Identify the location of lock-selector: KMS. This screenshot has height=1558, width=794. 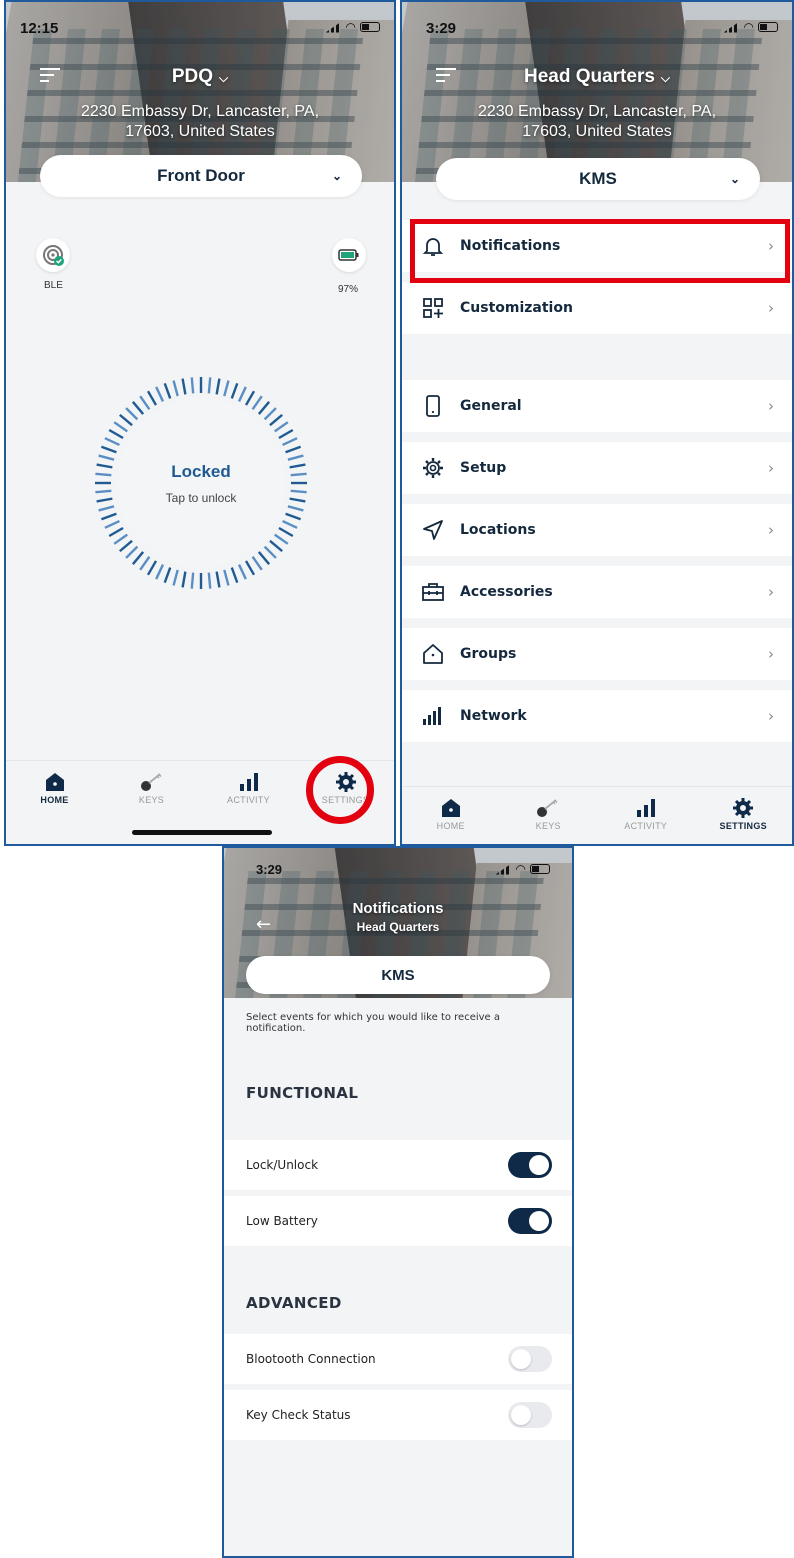
(398, 975).